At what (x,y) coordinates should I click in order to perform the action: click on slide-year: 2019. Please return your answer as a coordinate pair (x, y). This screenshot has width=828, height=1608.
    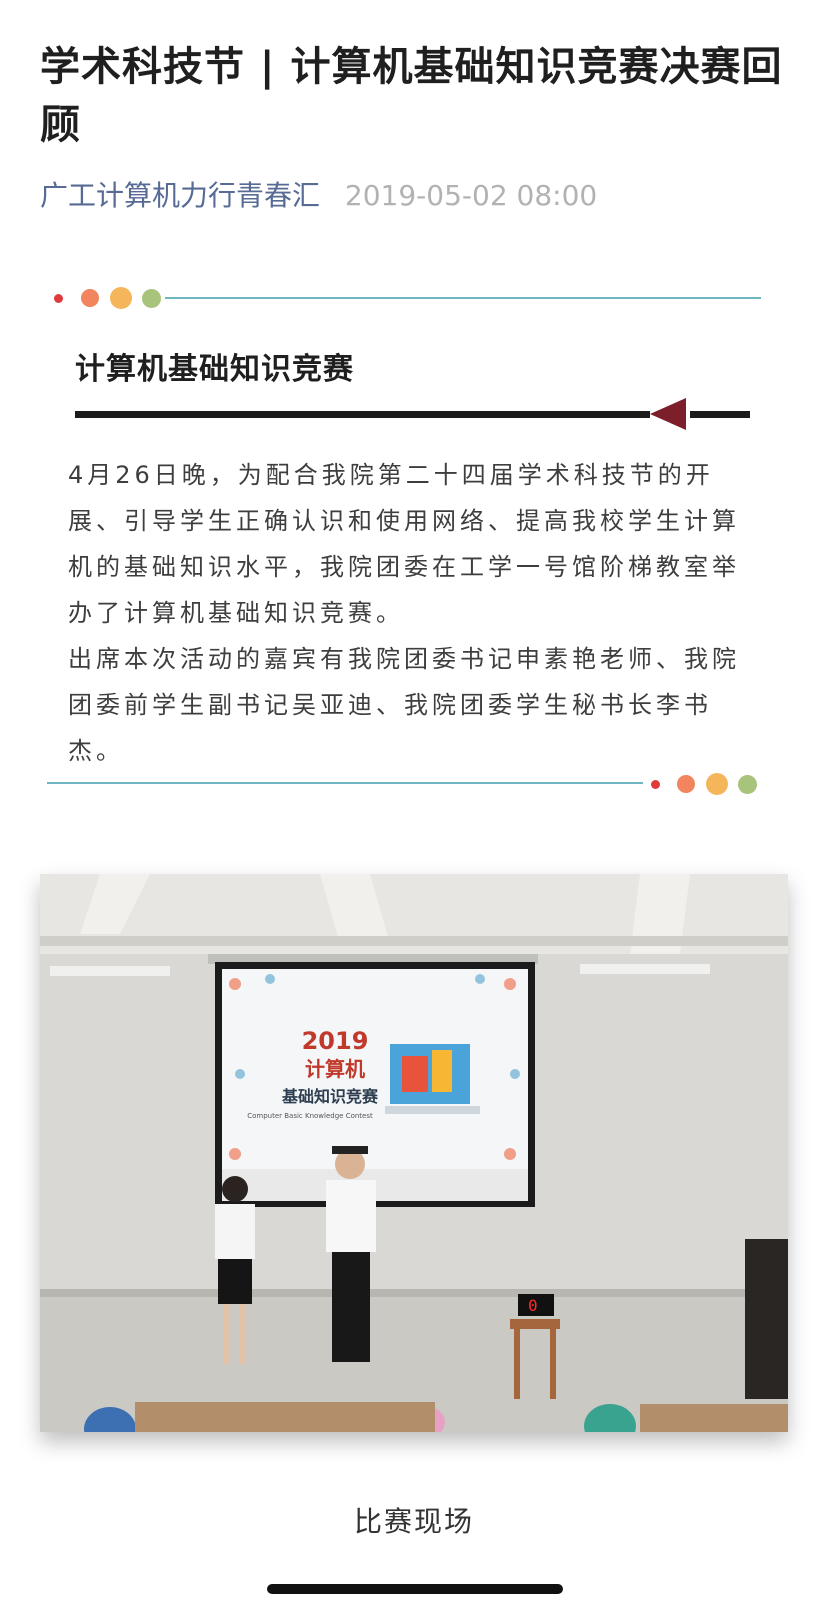
    Looking at the image, I should click on (335, 1041).